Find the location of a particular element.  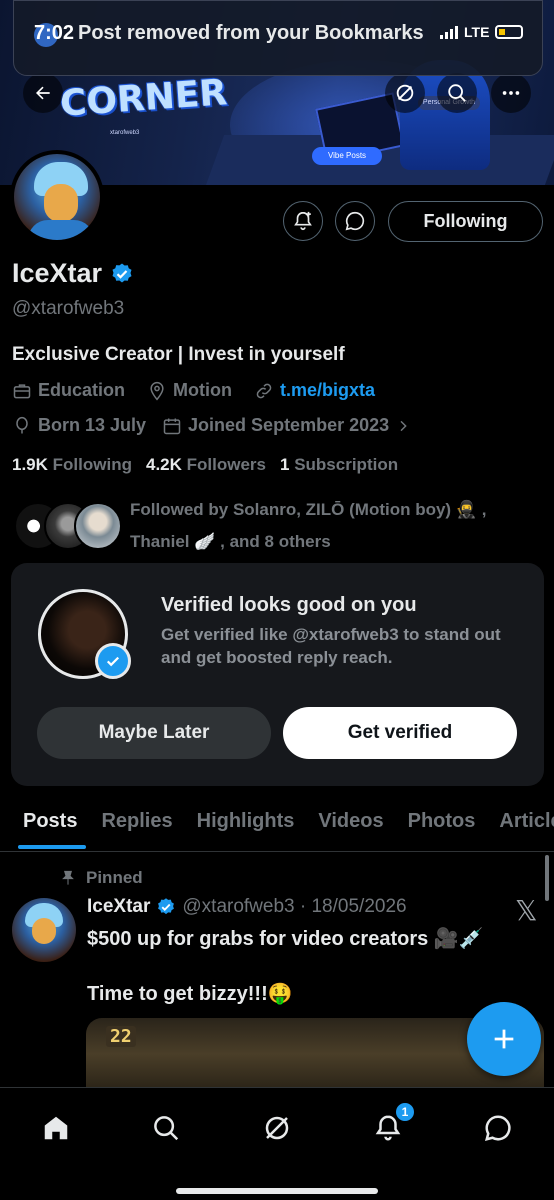

checkmark-icon is located at coordinates (113, 661).